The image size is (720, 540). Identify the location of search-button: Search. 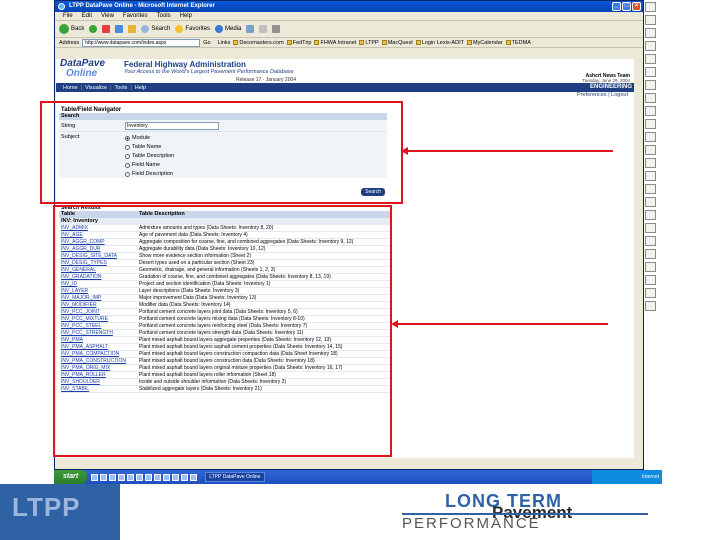
(155, 29).